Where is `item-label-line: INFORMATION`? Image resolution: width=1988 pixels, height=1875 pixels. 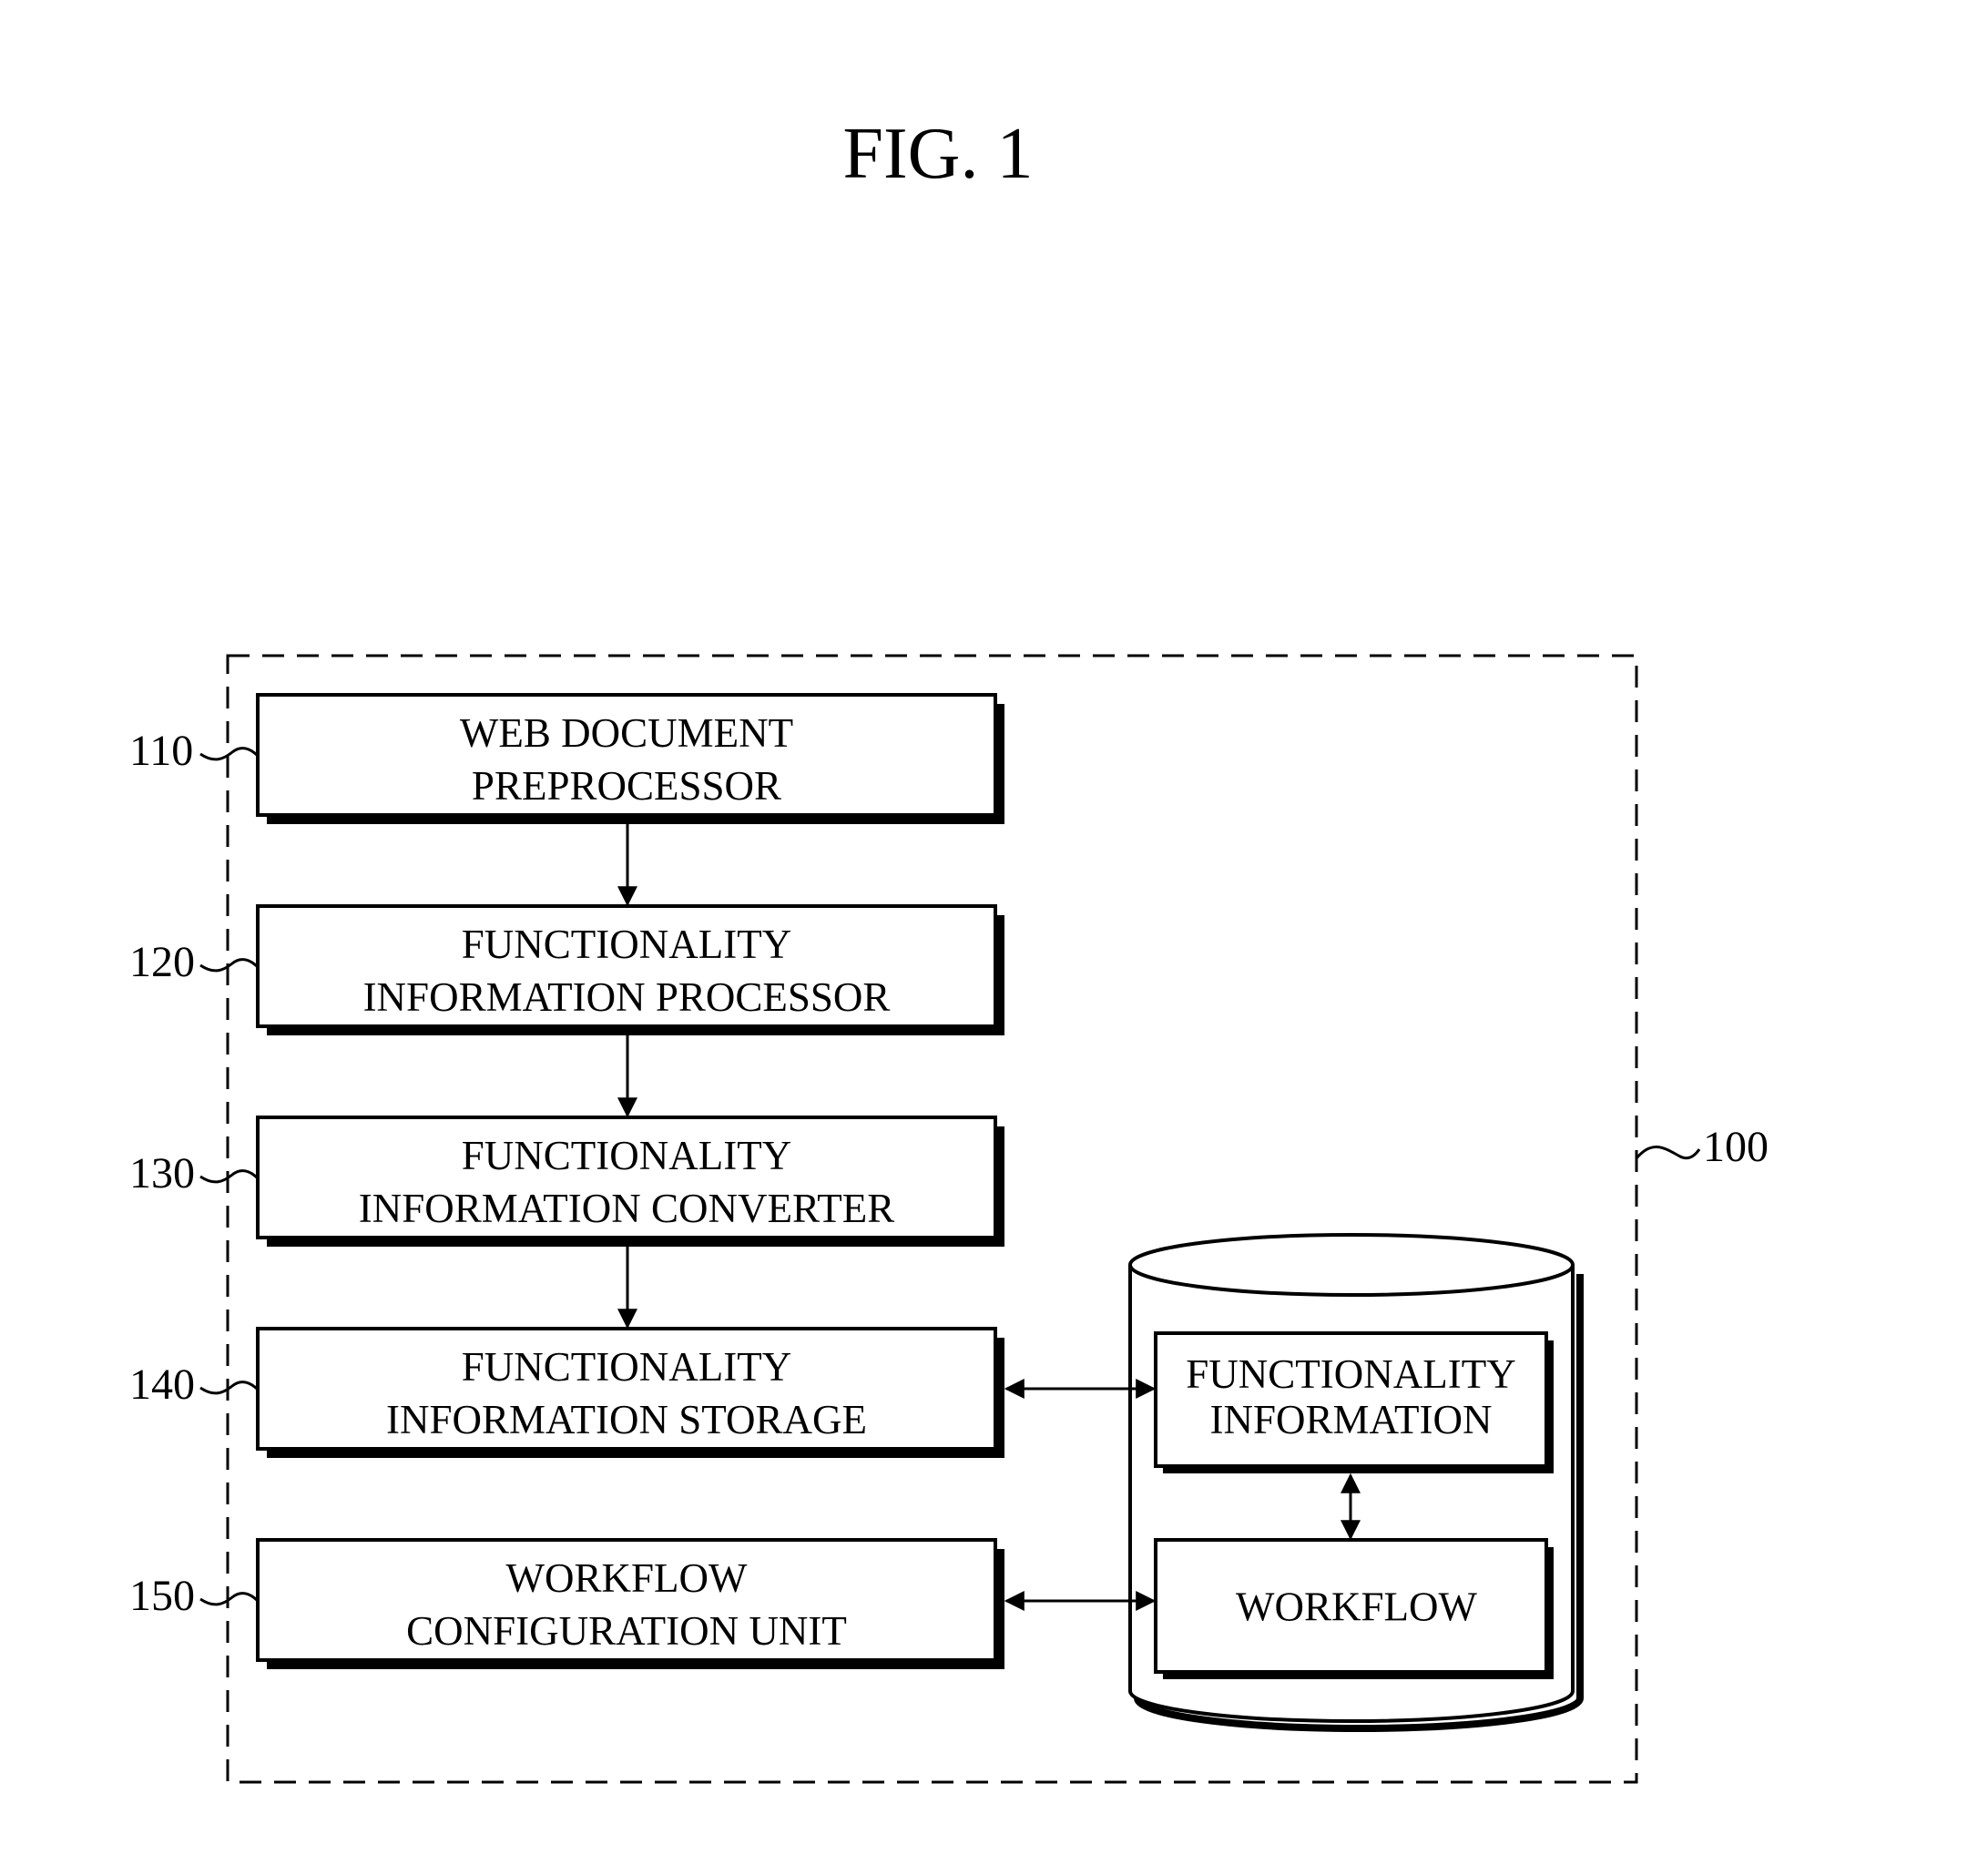 item-label-line: INFORMATION is located at coordinates (1350, 1420).